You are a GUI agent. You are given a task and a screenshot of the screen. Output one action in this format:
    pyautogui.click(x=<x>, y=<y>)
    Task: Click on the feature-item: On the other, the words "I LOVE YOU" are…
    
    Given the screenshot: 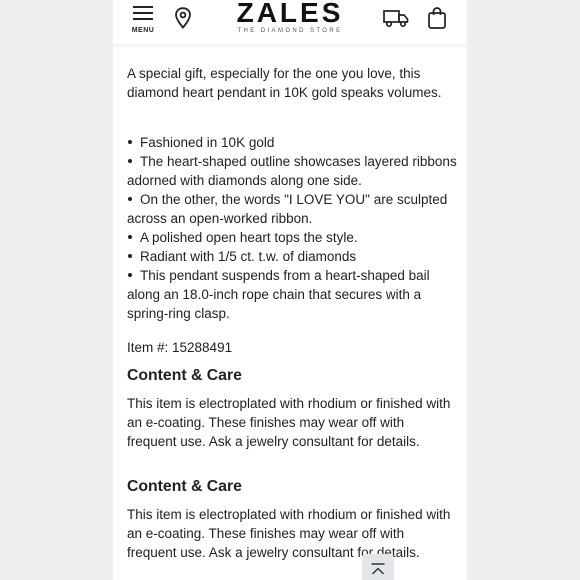 What is the action you would take?
    pyautogui.click(x=292, y=209)
    